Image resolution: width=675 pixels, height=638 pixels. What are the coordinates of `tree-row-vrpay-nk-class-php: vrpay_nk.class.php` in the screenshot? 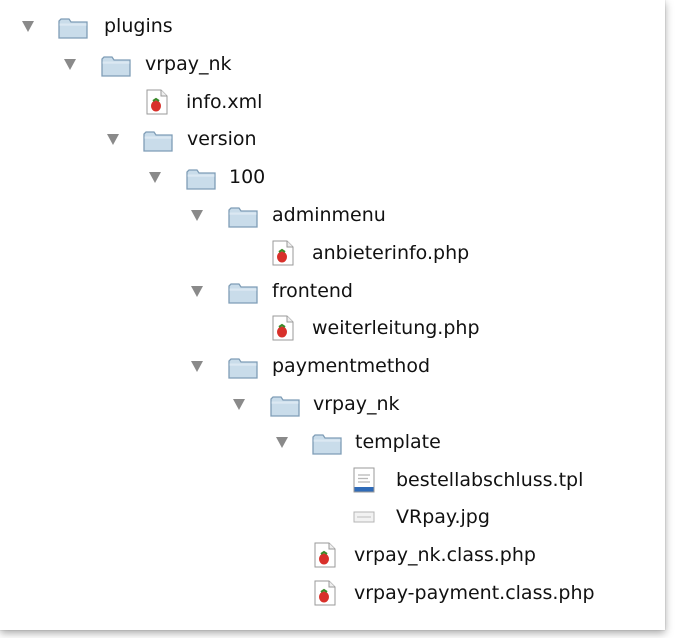 It's located at (332, 556).